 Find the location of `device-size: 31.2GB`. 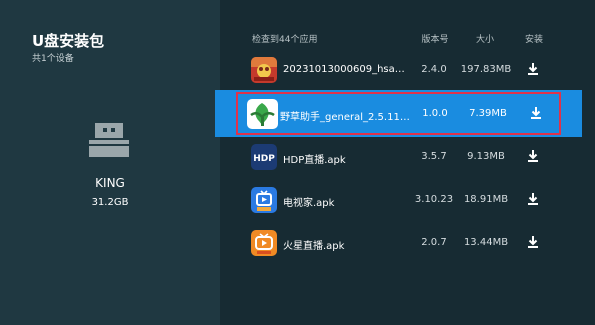

device-size: 31.2GB is located at coordinates (110, 202).